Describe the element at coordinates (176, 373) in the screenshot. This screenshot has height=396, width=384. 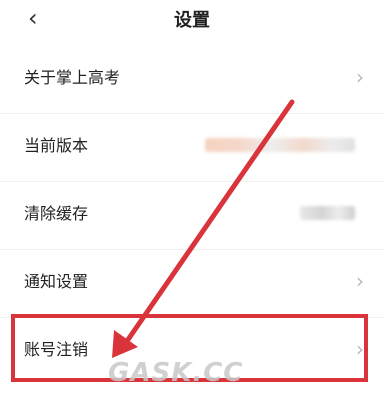
I see `watermark: GASK.CC` at that location.